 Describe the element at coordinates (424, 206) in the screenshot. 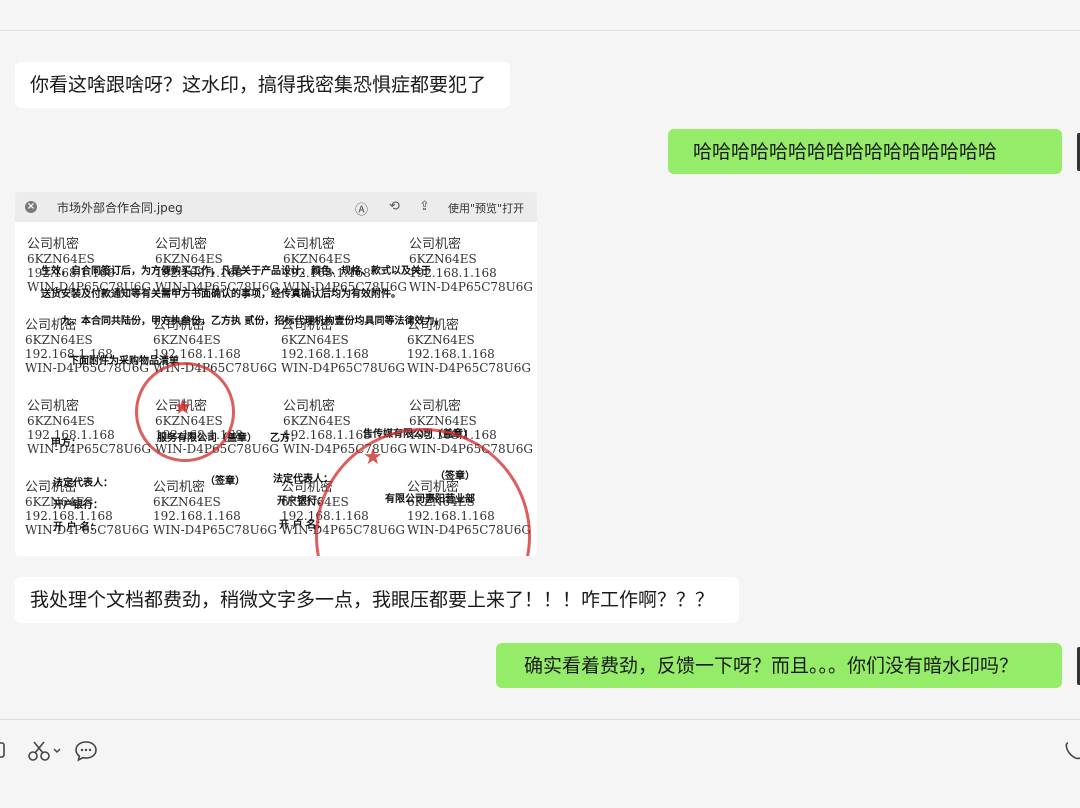

I see `share-icon: ⇪` at that location.